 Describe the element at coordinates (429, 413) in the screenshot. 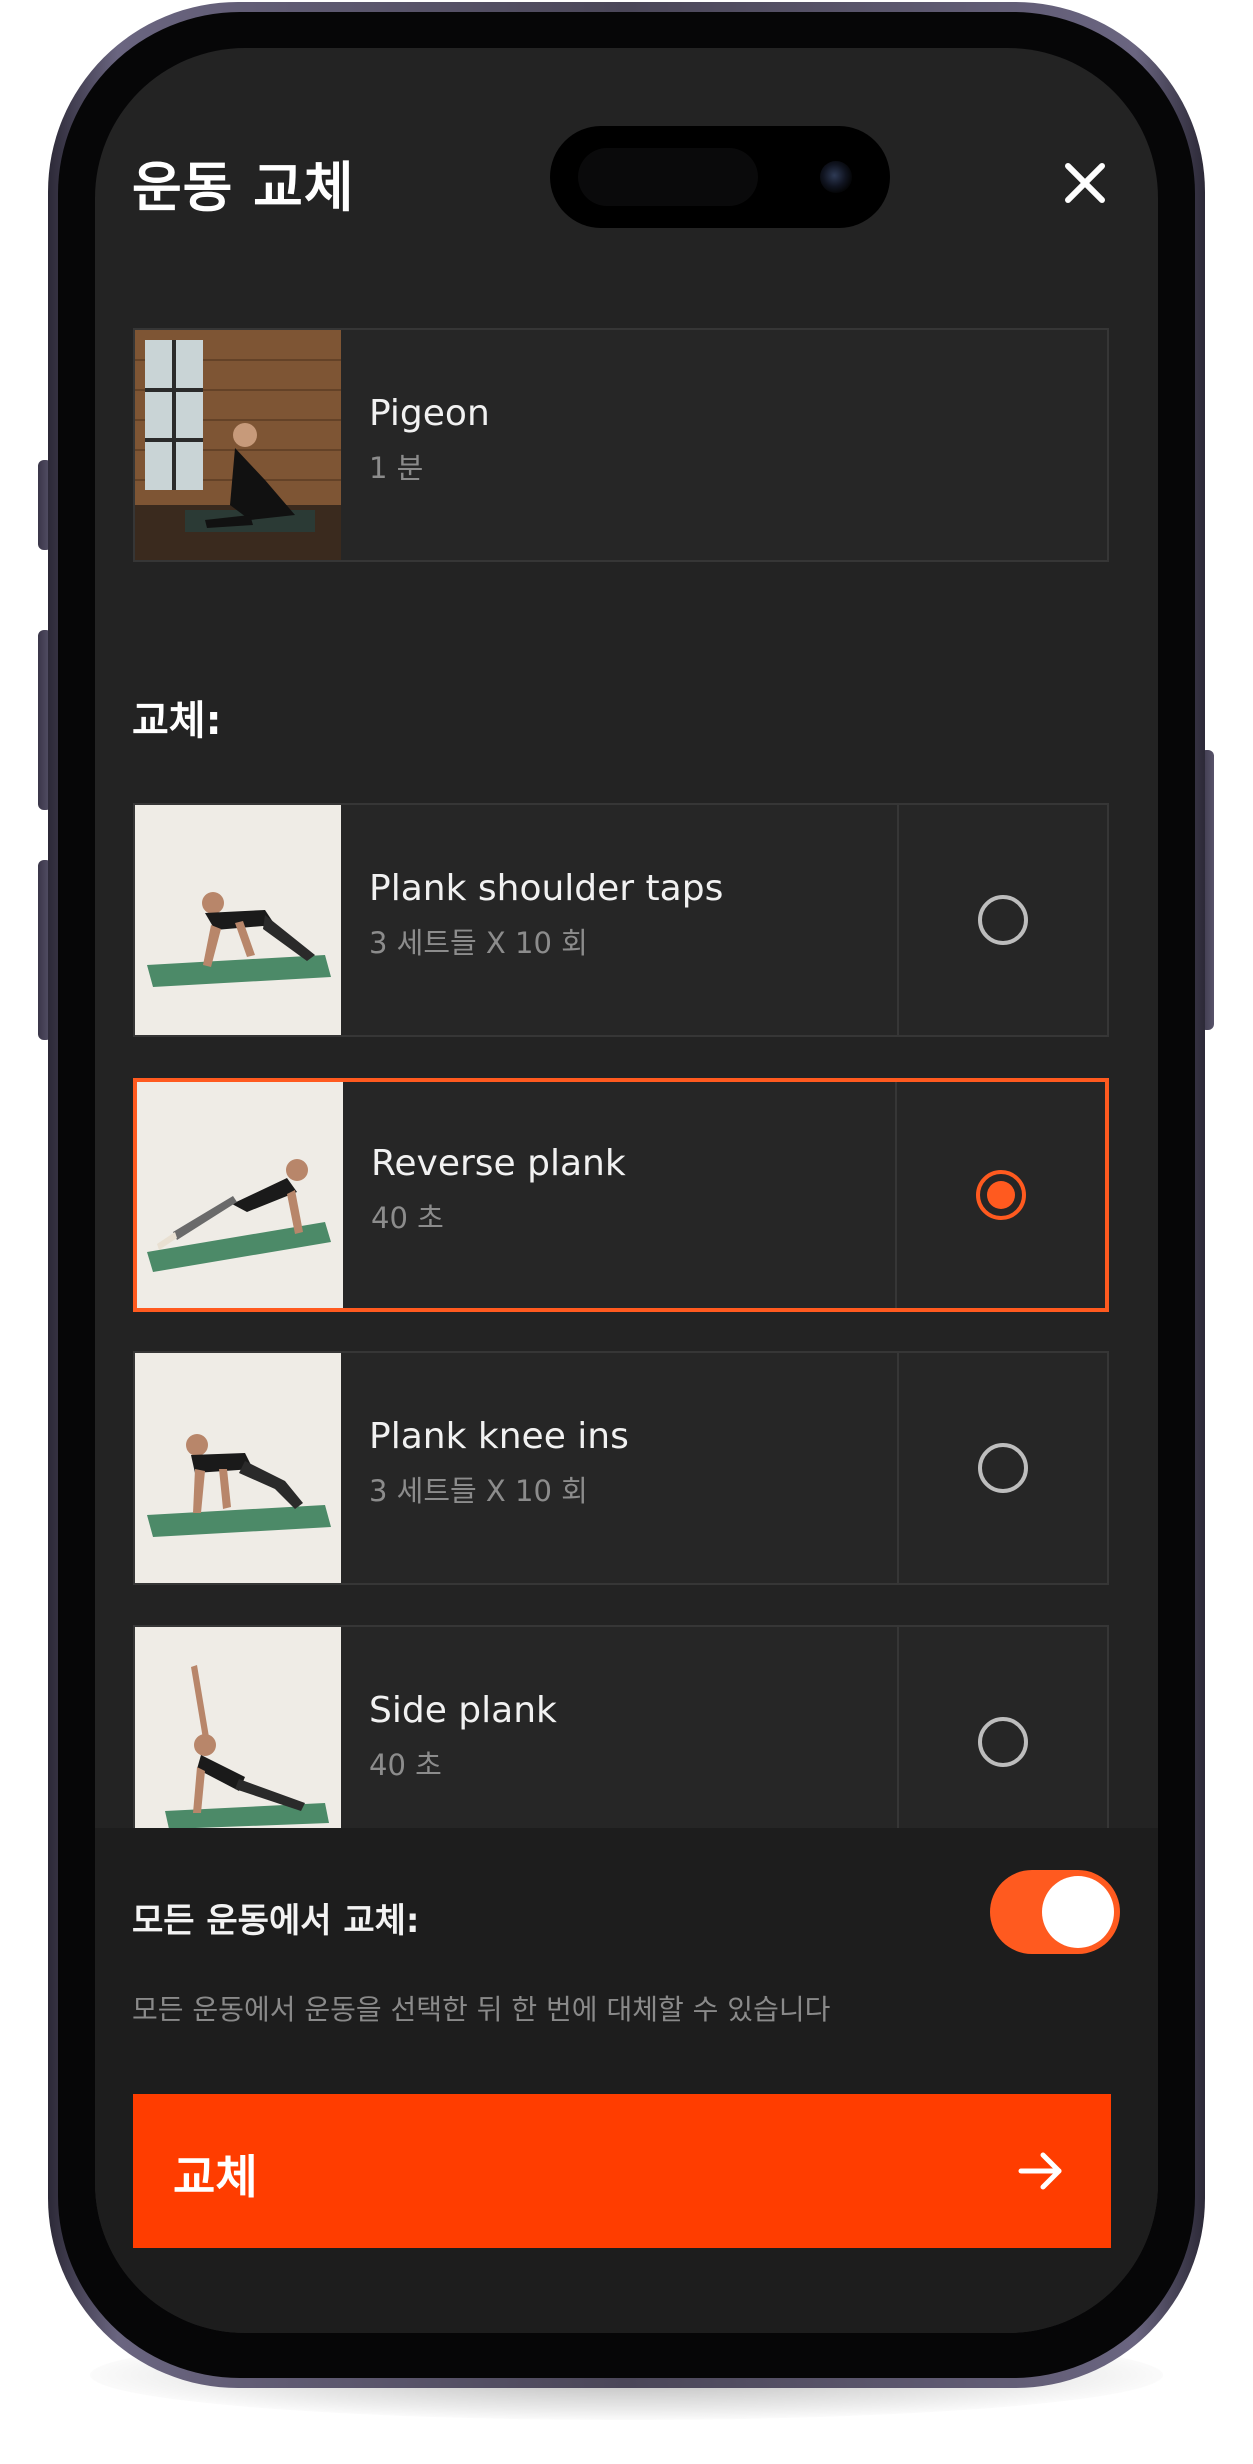

I see `current-exercise-name: Pigeon` at that location.